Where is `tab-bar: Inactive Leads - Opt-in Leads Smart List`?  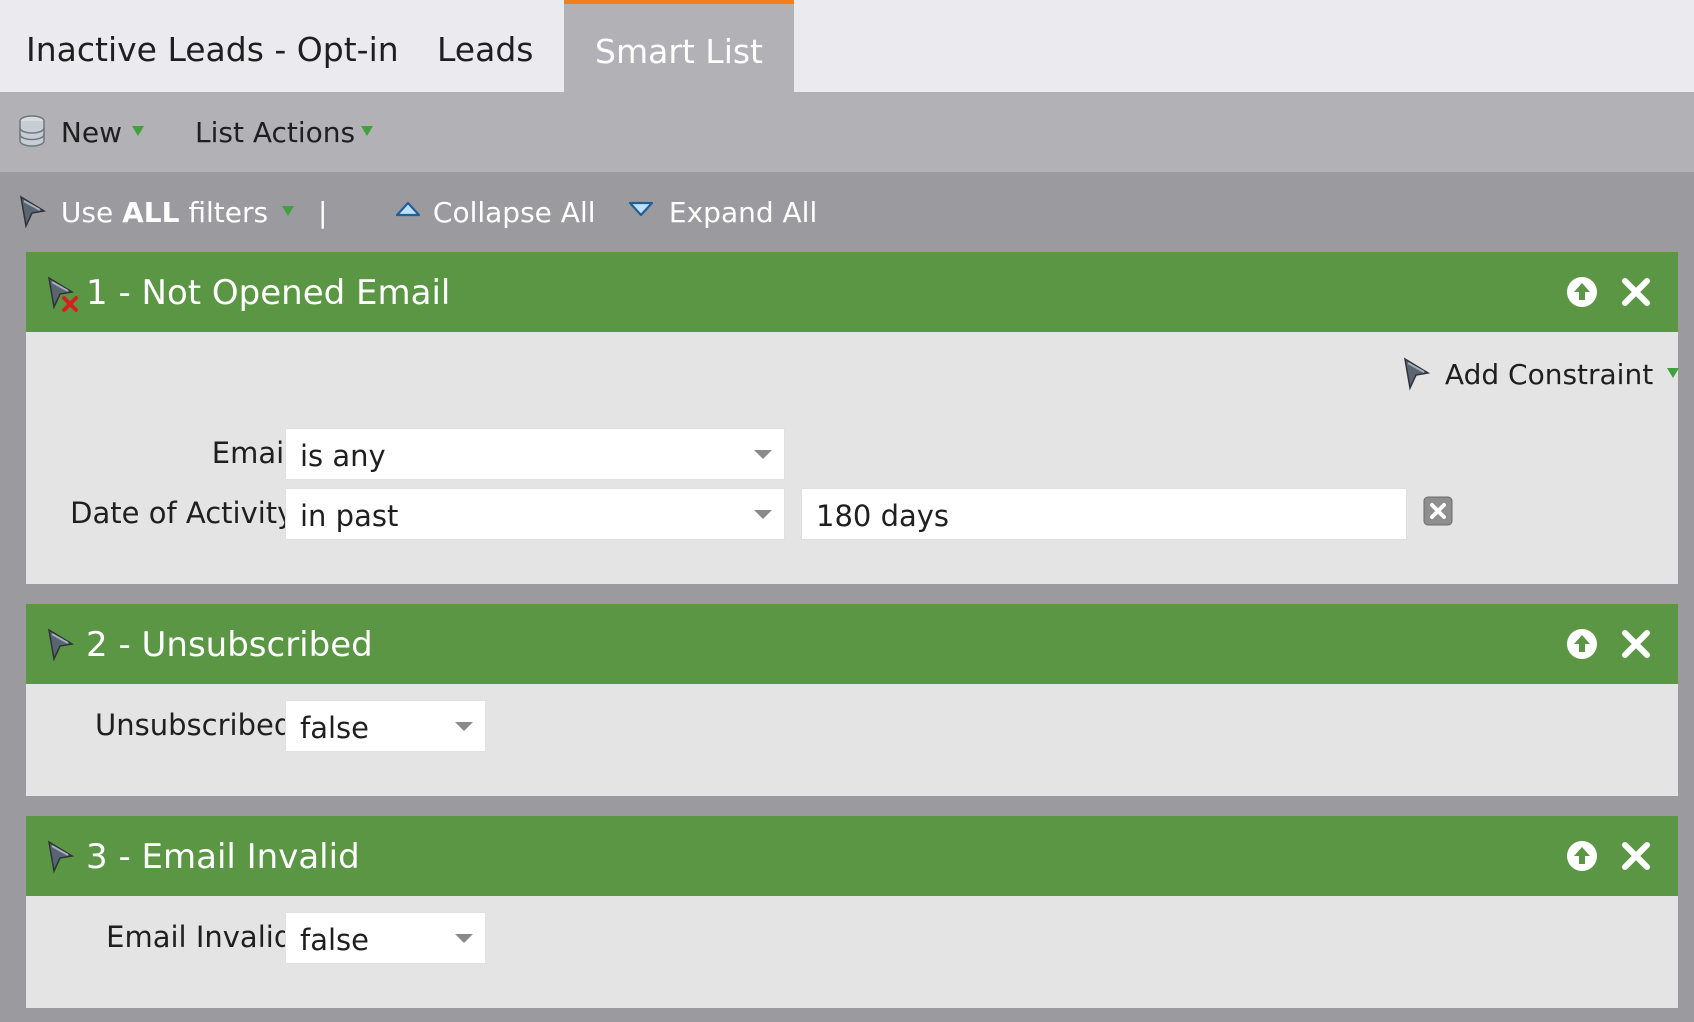
tab-bar: Inactive Leads - Opt-in Leads Smart List is located at coordinates (847, 46).